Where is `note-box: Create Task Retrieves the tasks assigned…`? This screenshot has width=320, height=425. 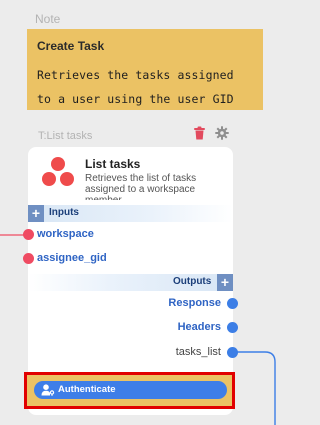
note-box: Create Task Retrieves the tasks assigned… is located at coordinates (145, 69).